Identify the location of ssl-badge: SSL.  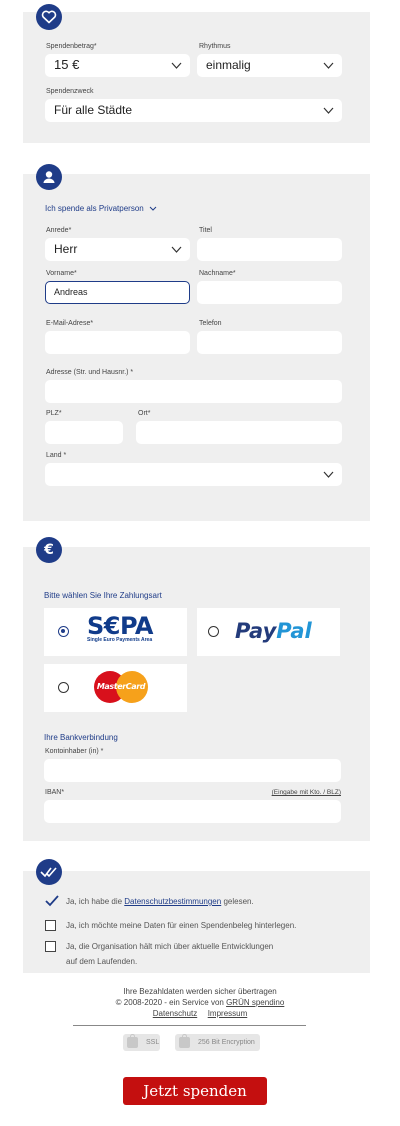
(141, 1042).